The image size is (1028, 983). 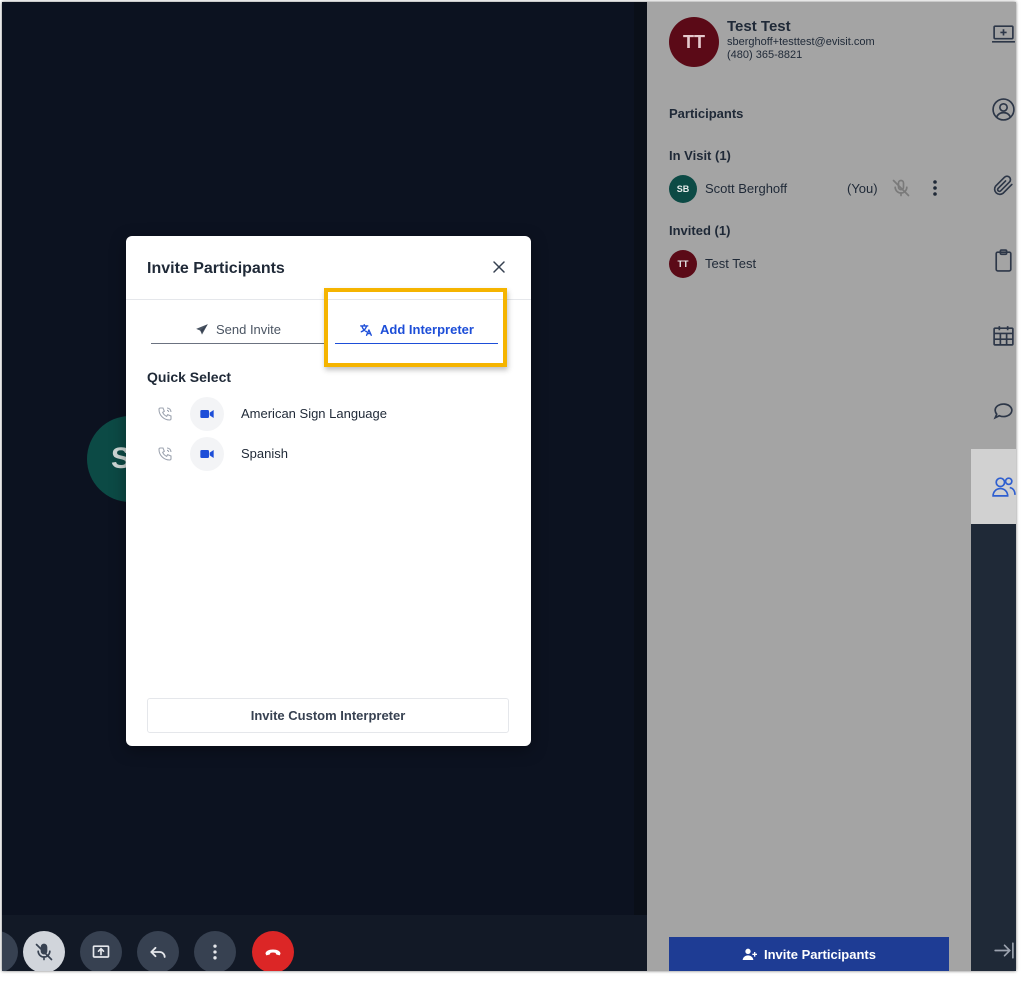 I want to click on attachment-icon, so click(x=1003, y=185).